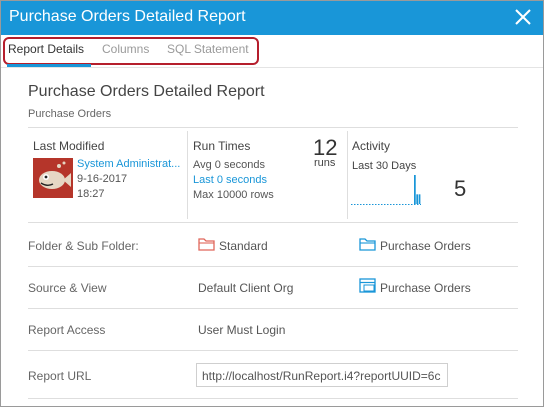  What do you see at coordinates (102, 179) in the screenshot?
I see `modified-date: 9-16-2017` at bounding box center [102, 179].